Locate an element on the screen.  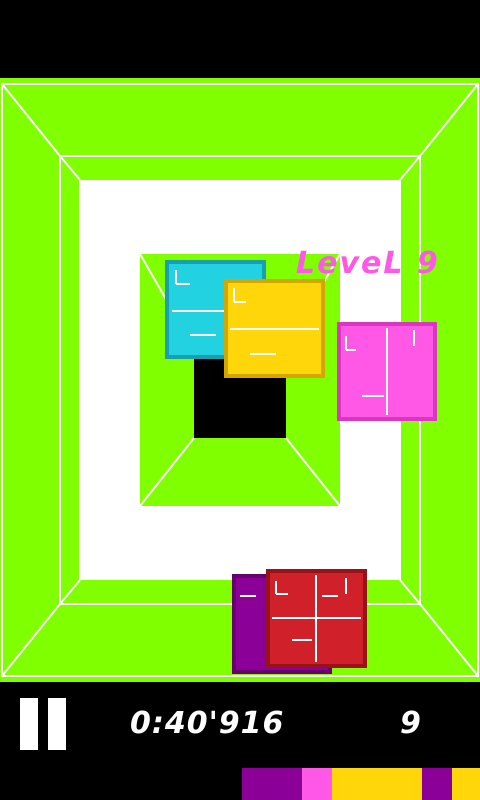
timer-display: 0:40'916 is located at coordinates (207, 723).